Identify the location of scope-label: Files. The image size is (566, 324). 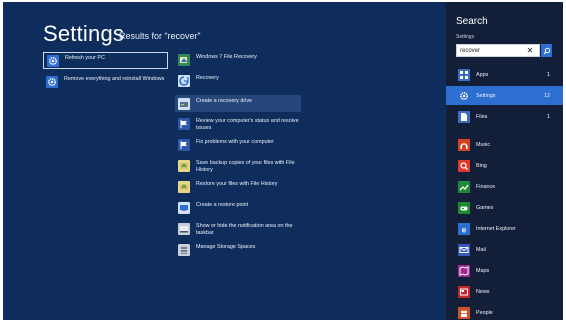
(482, 116).